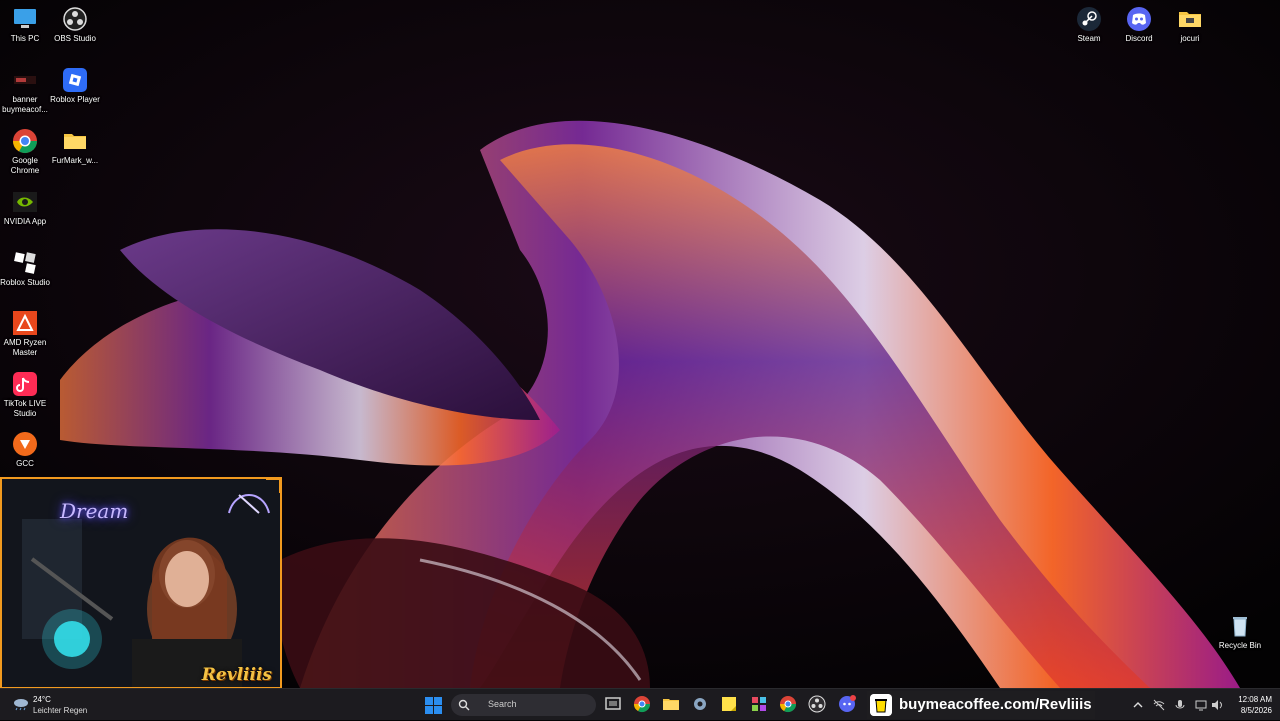  What do you see at coordinates (1139, 38) in the screenshot?
I see `desktop-icon-label: Discord` at bounding box center [1139, 38].